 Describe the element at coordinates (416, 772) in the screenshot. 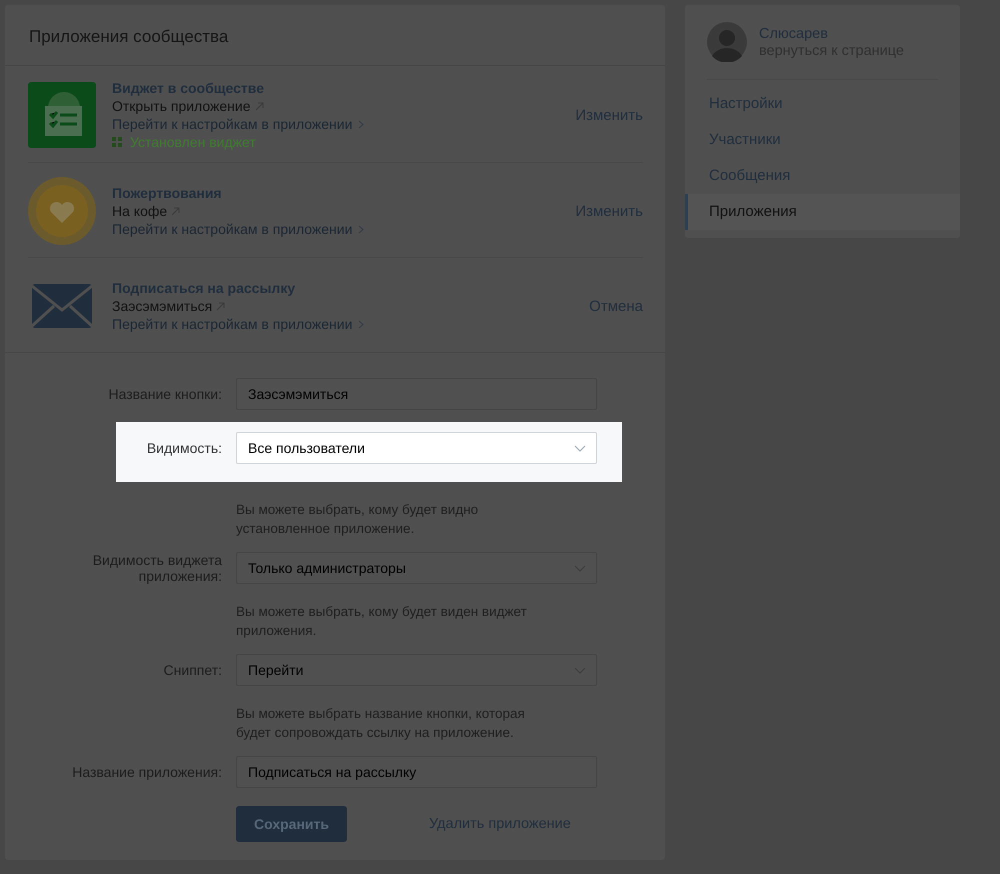

I see `input-field: Подписаться на рассылку` at that location.